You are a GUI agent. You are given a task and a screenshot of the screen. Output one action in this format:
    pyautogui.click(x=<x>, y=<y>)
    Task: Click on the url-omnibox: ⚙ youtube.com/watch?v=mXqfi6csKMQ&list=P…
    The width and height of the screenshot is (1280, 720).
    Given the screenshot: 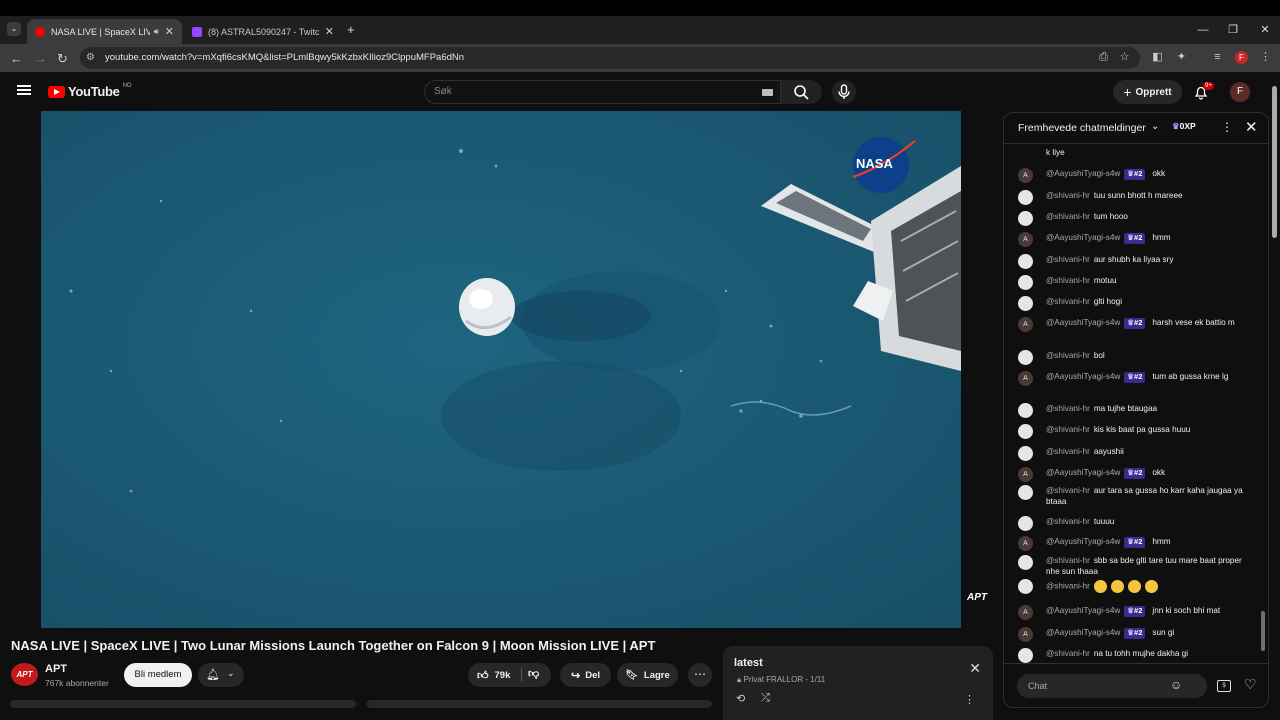 What is the action you would take?
    pyautogui.click(x=610, y=58)
    